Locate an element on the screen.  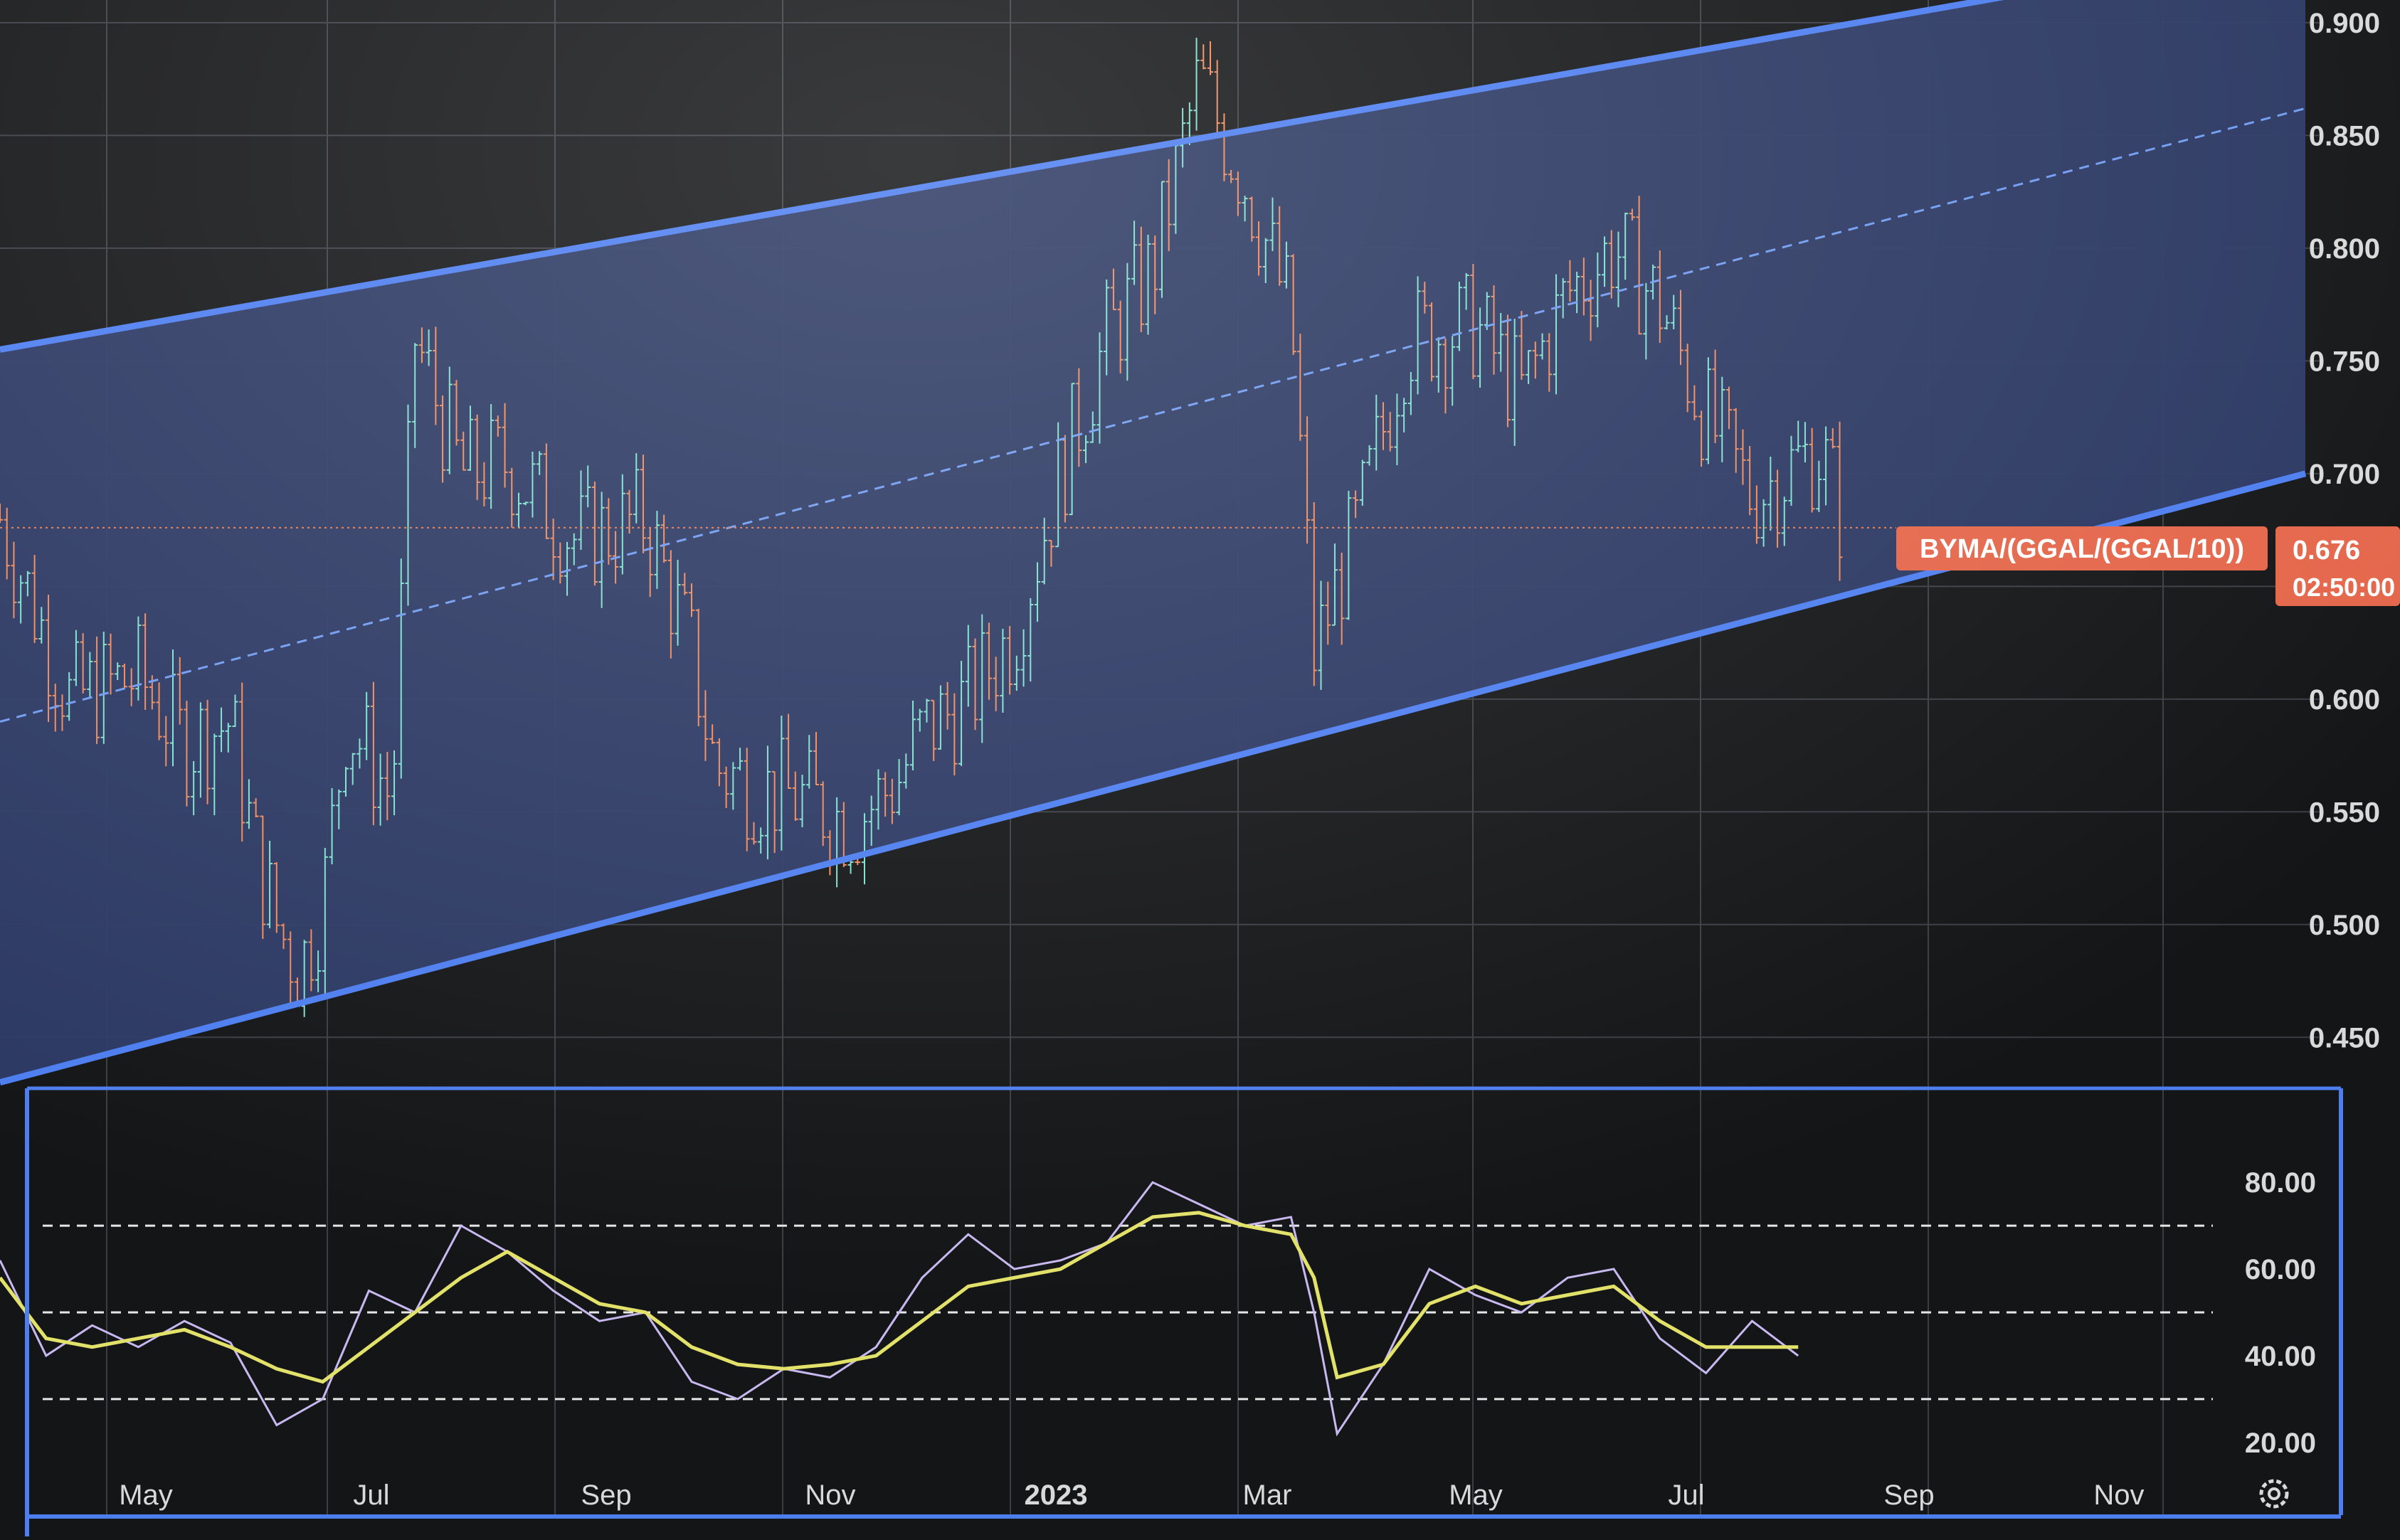
price-tick-label: 0.750 is located at coordinates (2345, 361).